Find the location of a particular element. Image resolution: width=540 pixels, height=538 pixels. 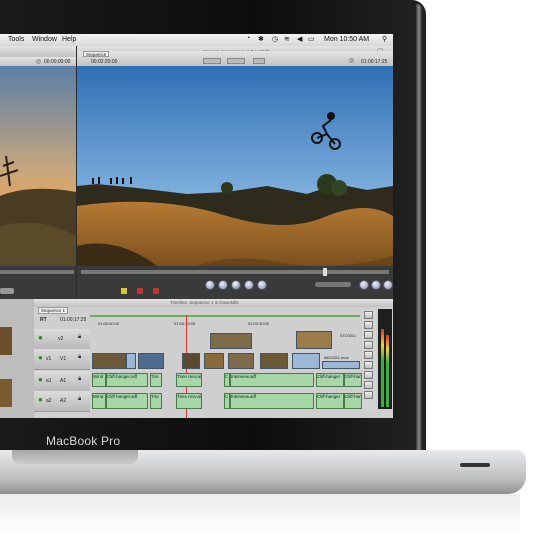

laptop-lid-edge is located at coordinates (419, 228).